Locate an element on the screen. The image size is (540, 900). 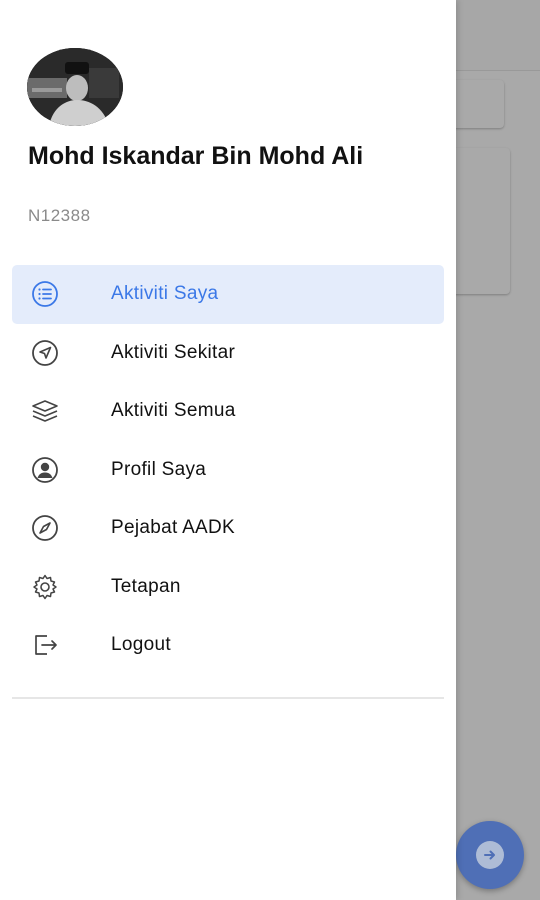
settings-icon is located at coordinates (45, 587).